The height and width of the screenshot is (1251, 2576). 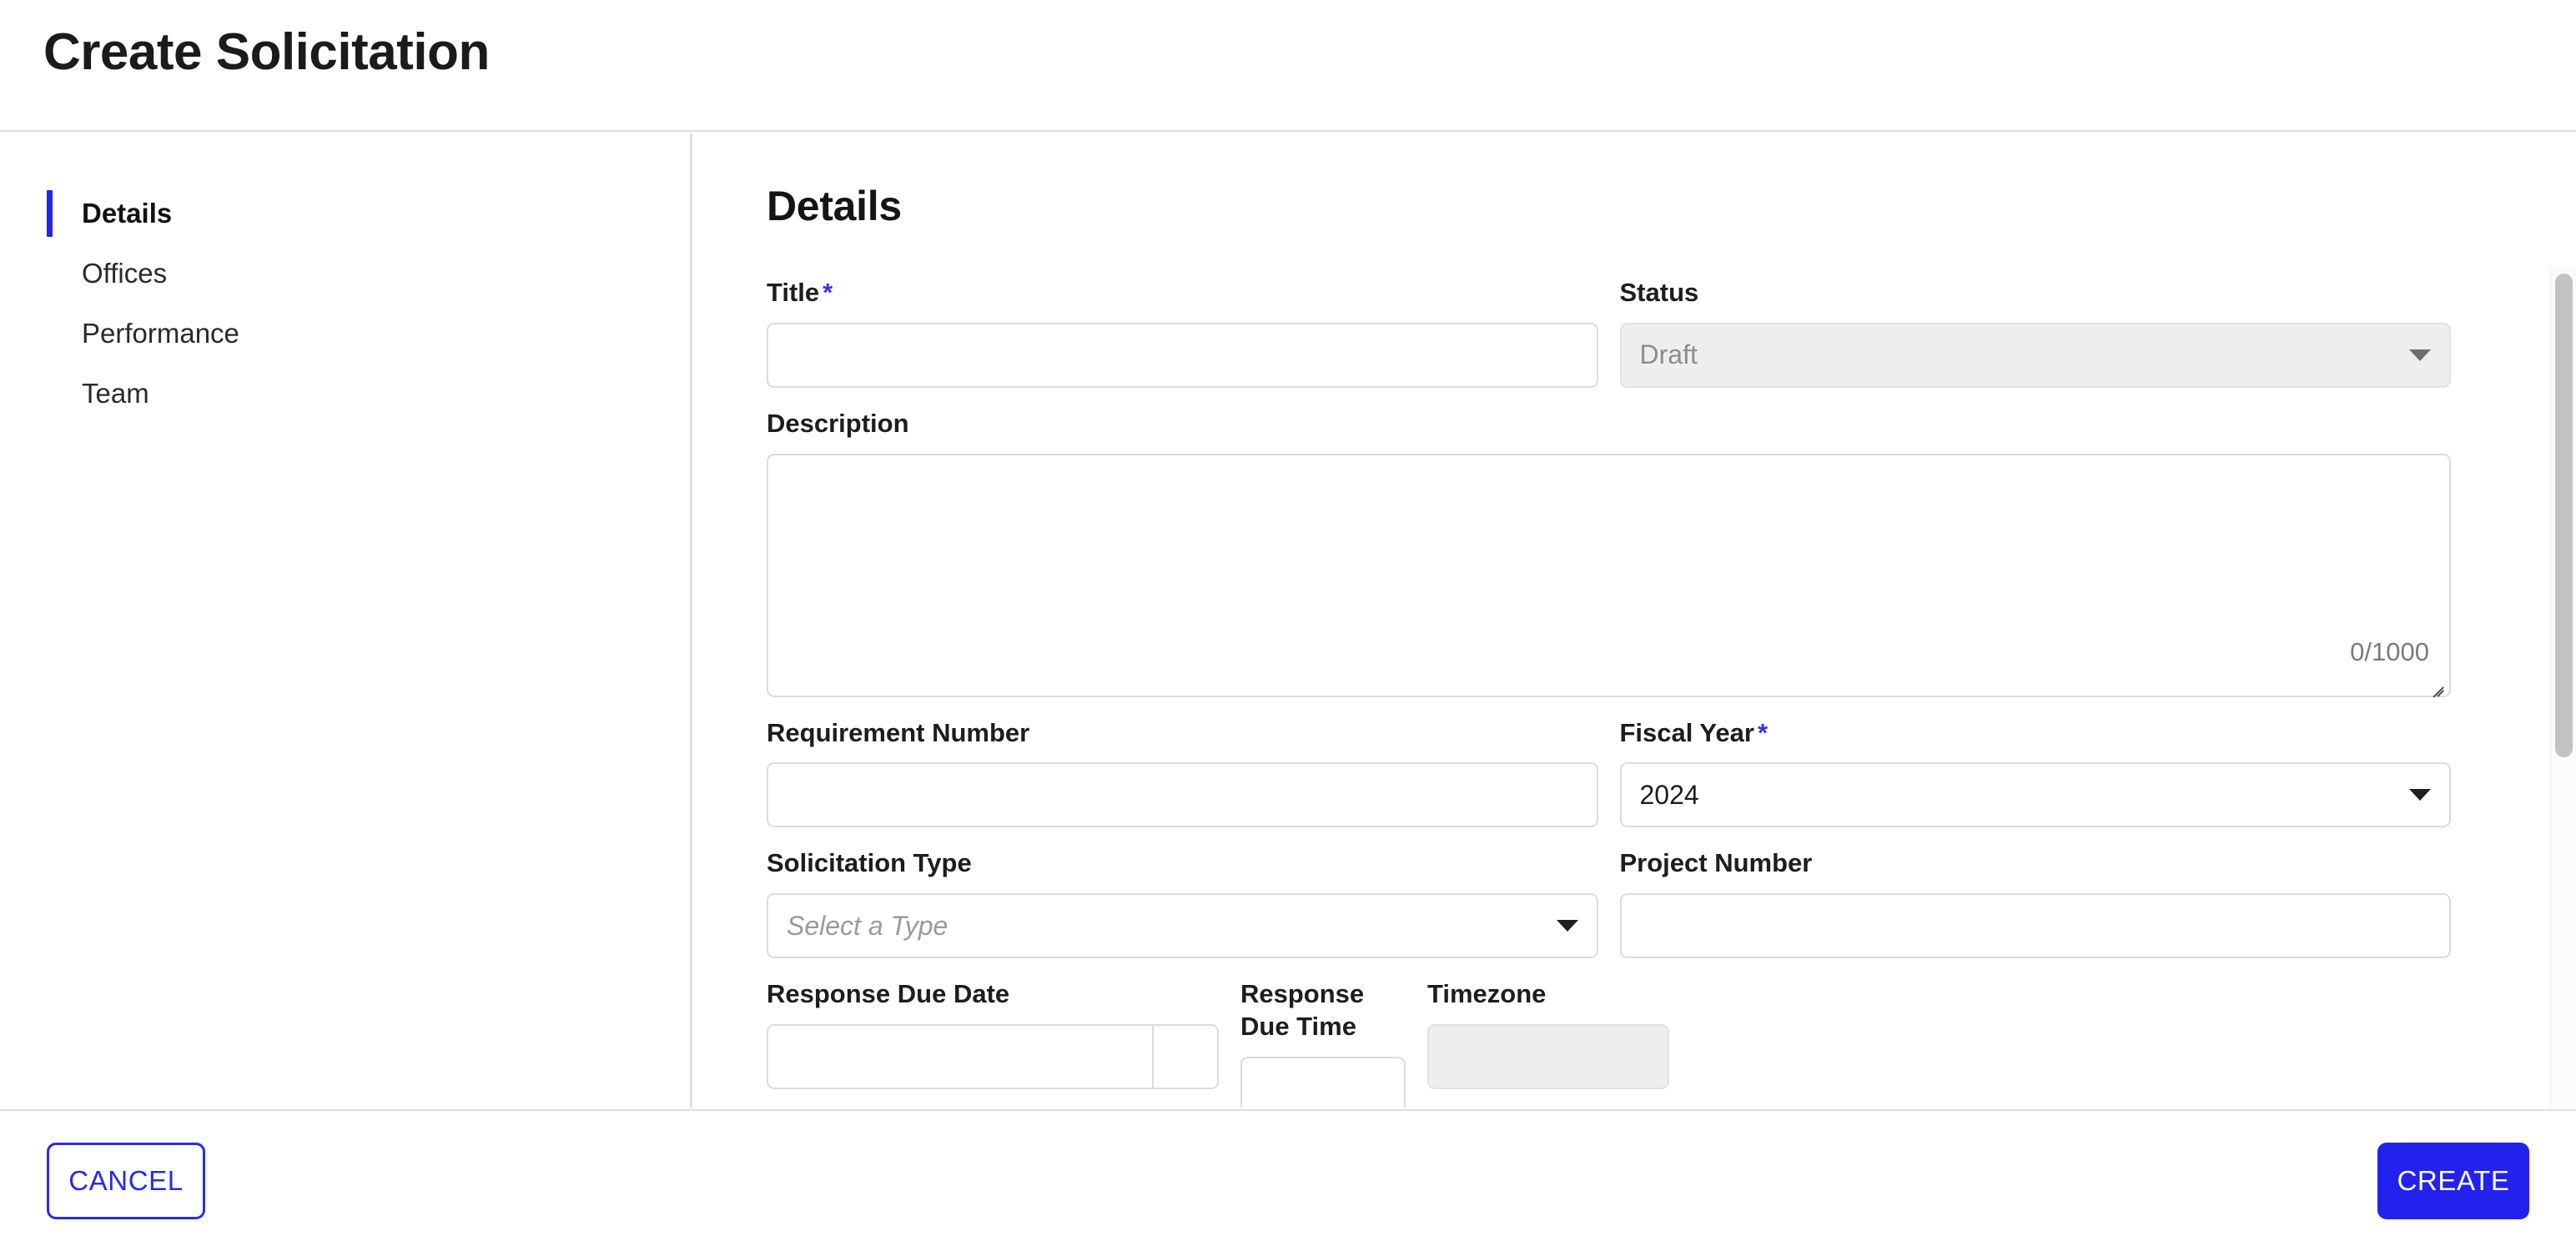 I want to click on form-row-title-status: Title * Status Draft, so click(x=1609, y=333).